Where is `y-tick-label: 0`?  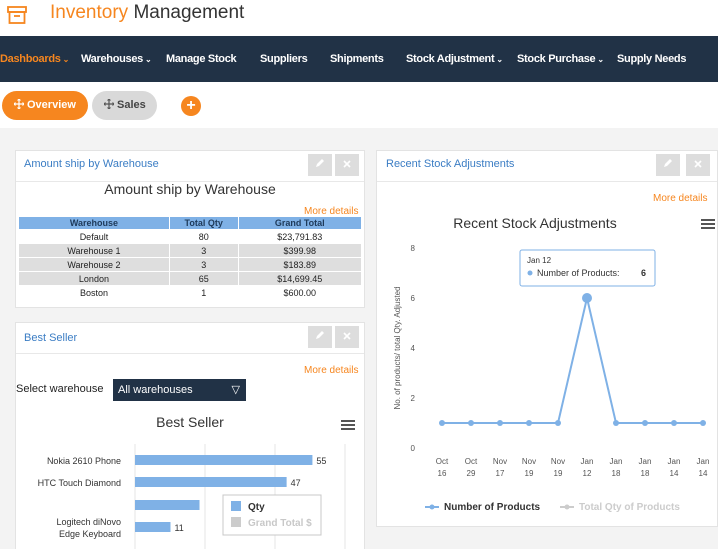
y-tick-label: 0 is located at coordinates (413, 448).